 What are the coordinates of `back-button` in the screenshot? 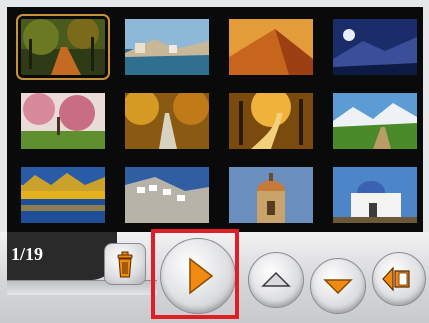 It's located at (399, 279).